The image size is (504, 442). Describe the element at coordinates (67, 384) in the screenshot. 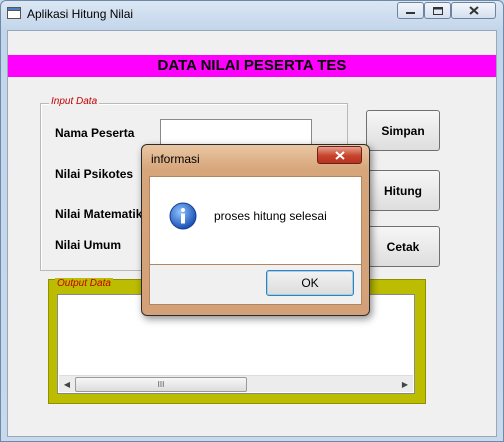

I see `scroll-left-icon: ◀` at that location.